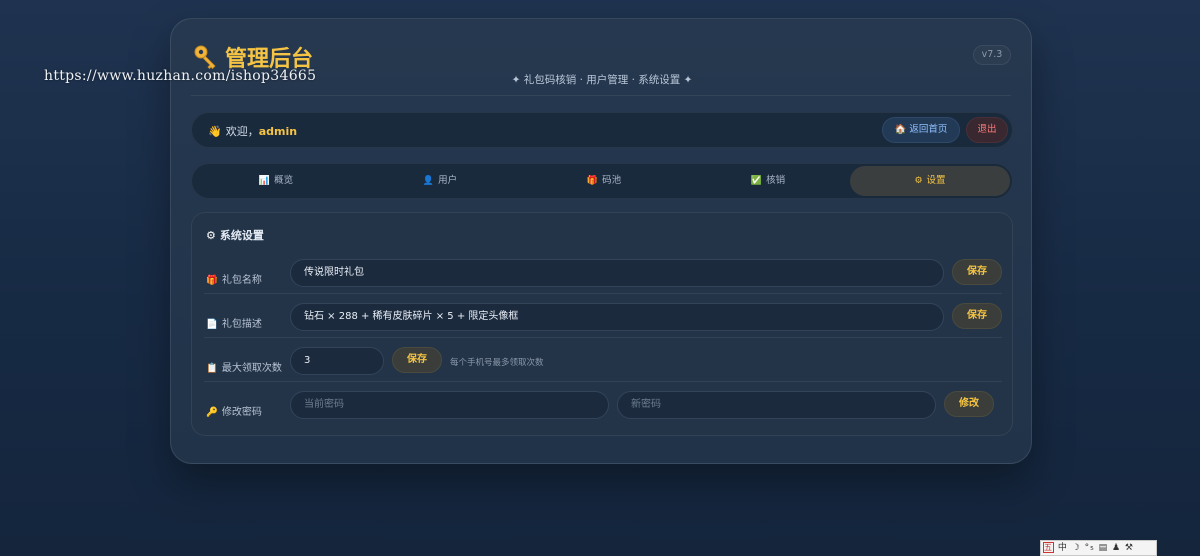 Image resolution: width=1200 pixels, height=556 pixels. What do you see at coordinates (212, 412) in the screenshot?
I see `key-icon: 🔑` at bounding box center [212, 412].